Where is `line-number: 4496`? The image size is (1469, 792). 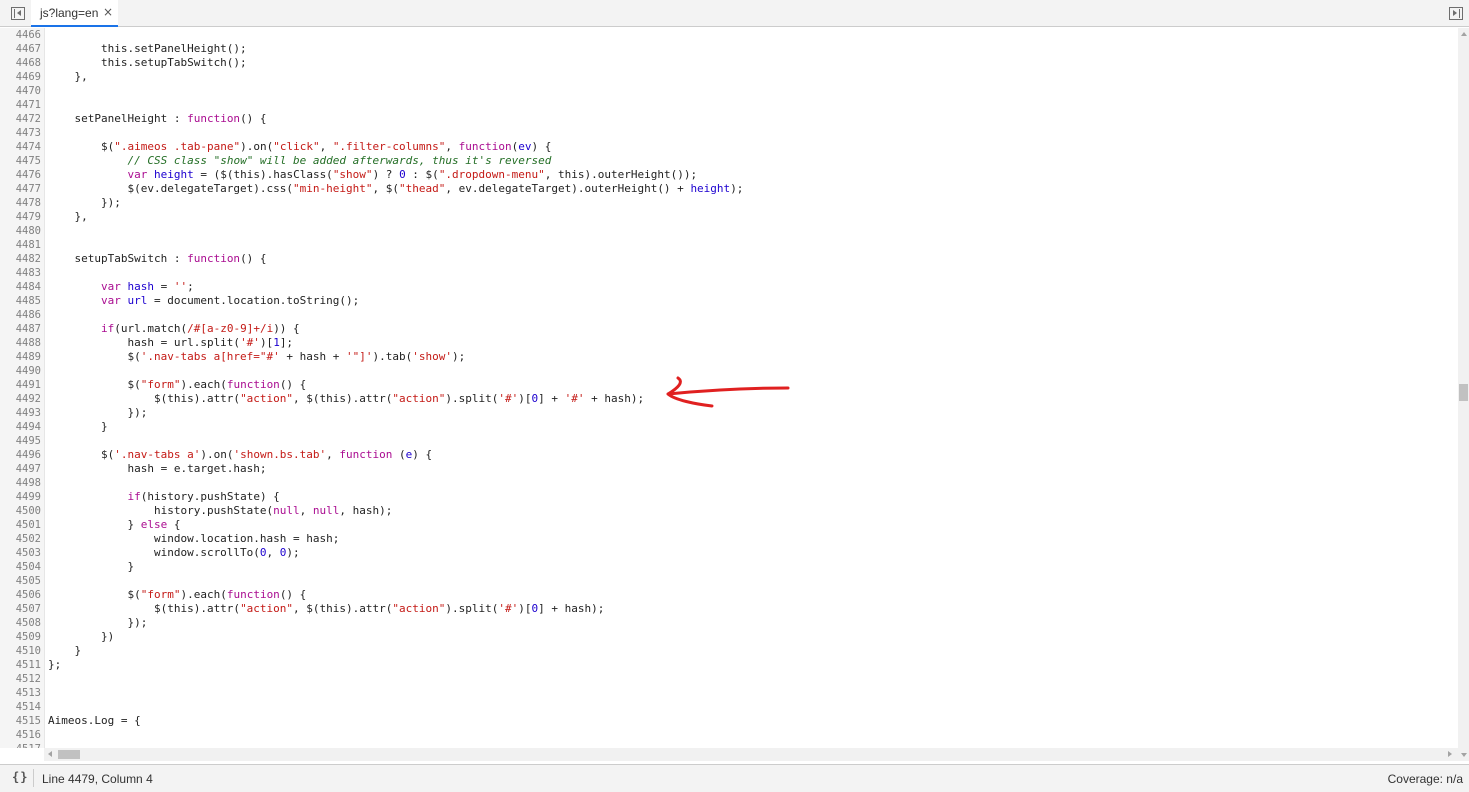 line-number: 4496 is located at coordinates (20, 455).